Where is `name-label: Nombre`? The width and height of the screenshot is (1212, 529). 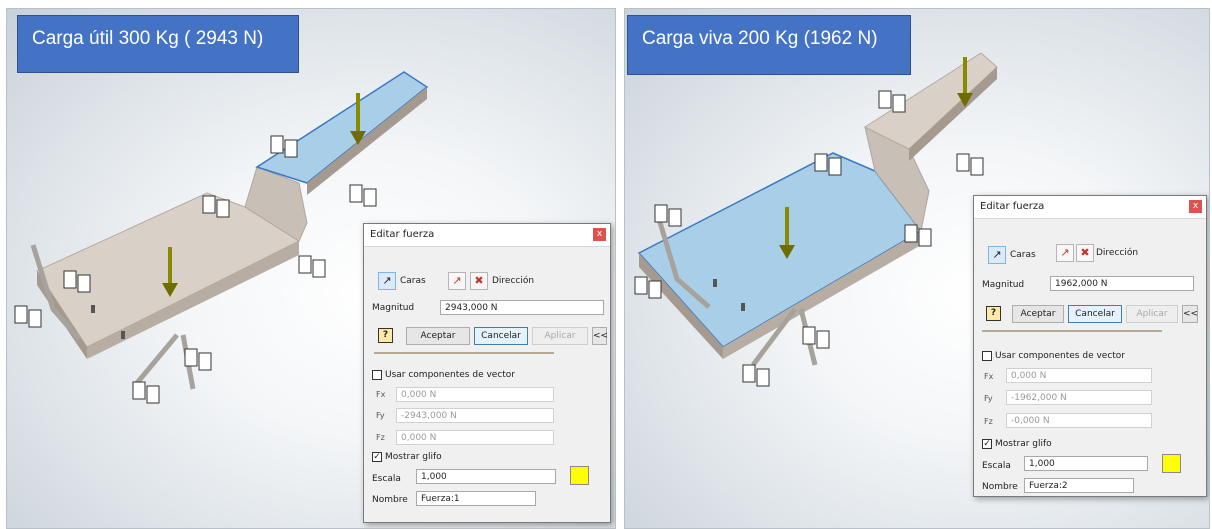 name-label: Nombre is located at coordinates (1000, 487).